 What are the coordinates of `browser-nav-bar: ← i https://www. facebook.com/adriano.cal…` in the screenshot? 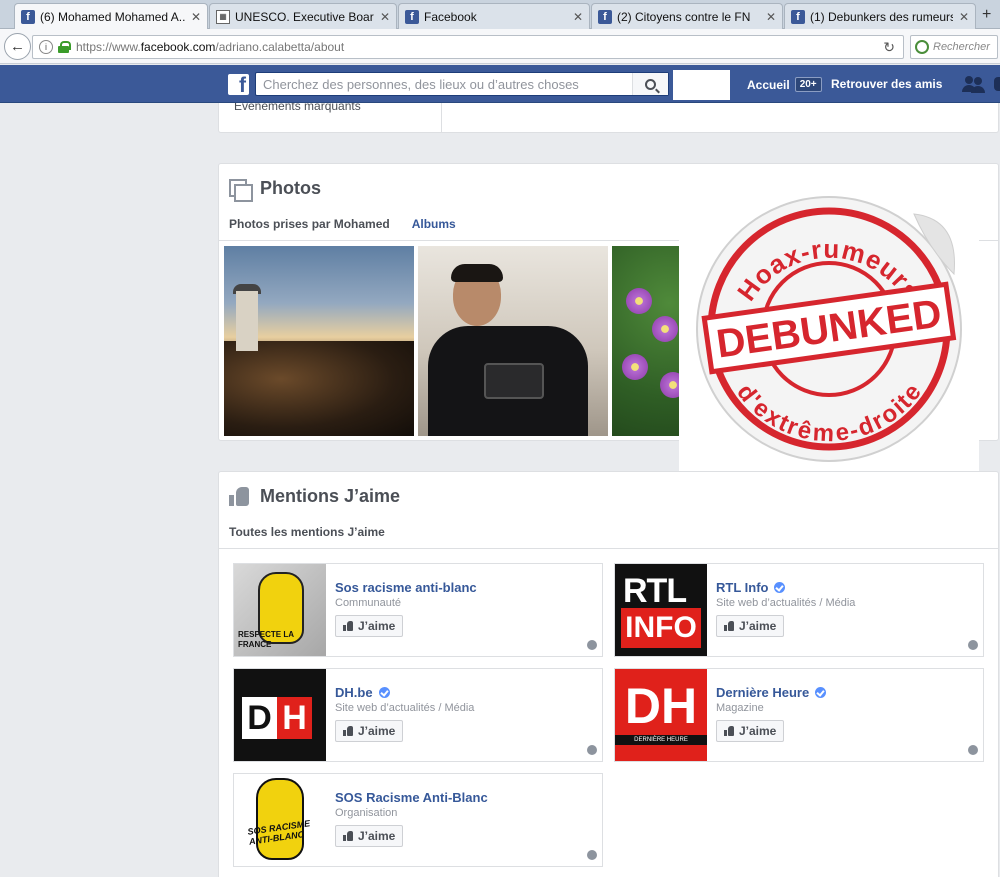 It's located at (500, 46).